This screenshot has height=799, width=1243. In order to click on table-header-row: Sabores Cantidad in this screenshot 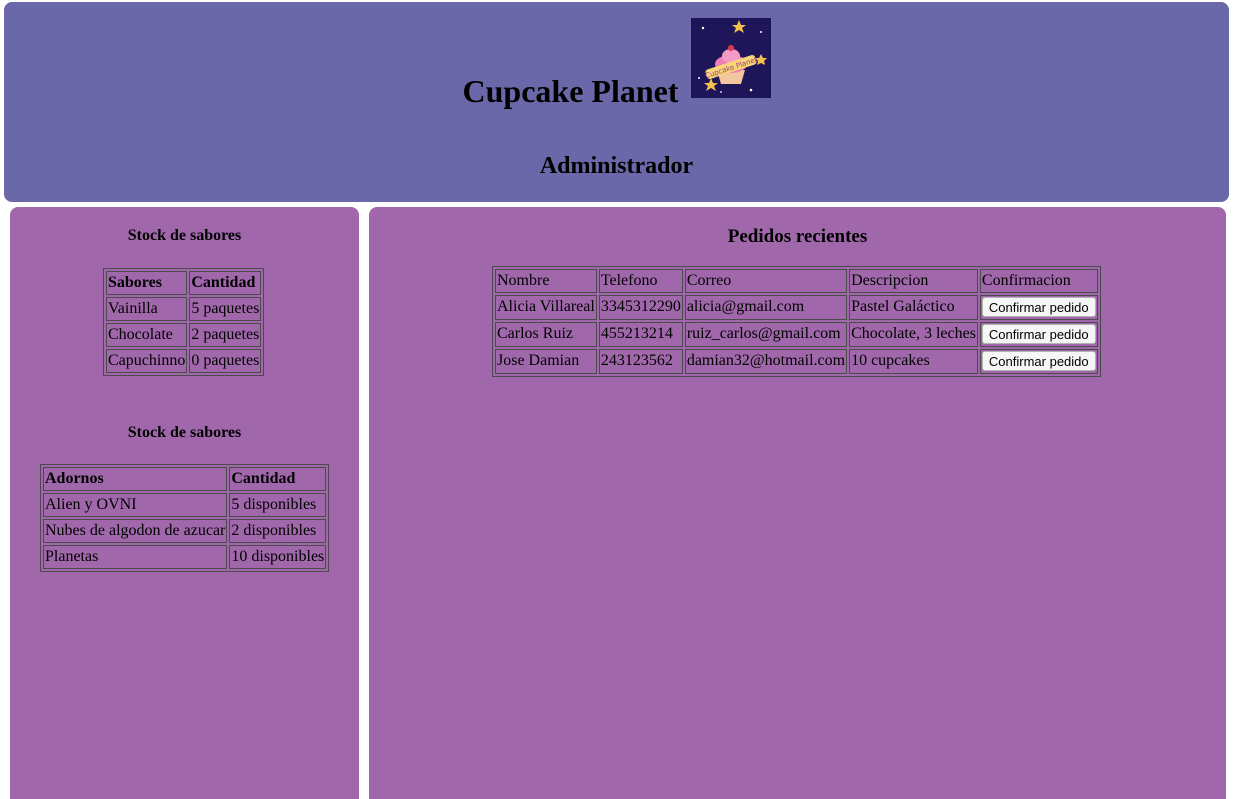, I will do `click(184, 283)`.